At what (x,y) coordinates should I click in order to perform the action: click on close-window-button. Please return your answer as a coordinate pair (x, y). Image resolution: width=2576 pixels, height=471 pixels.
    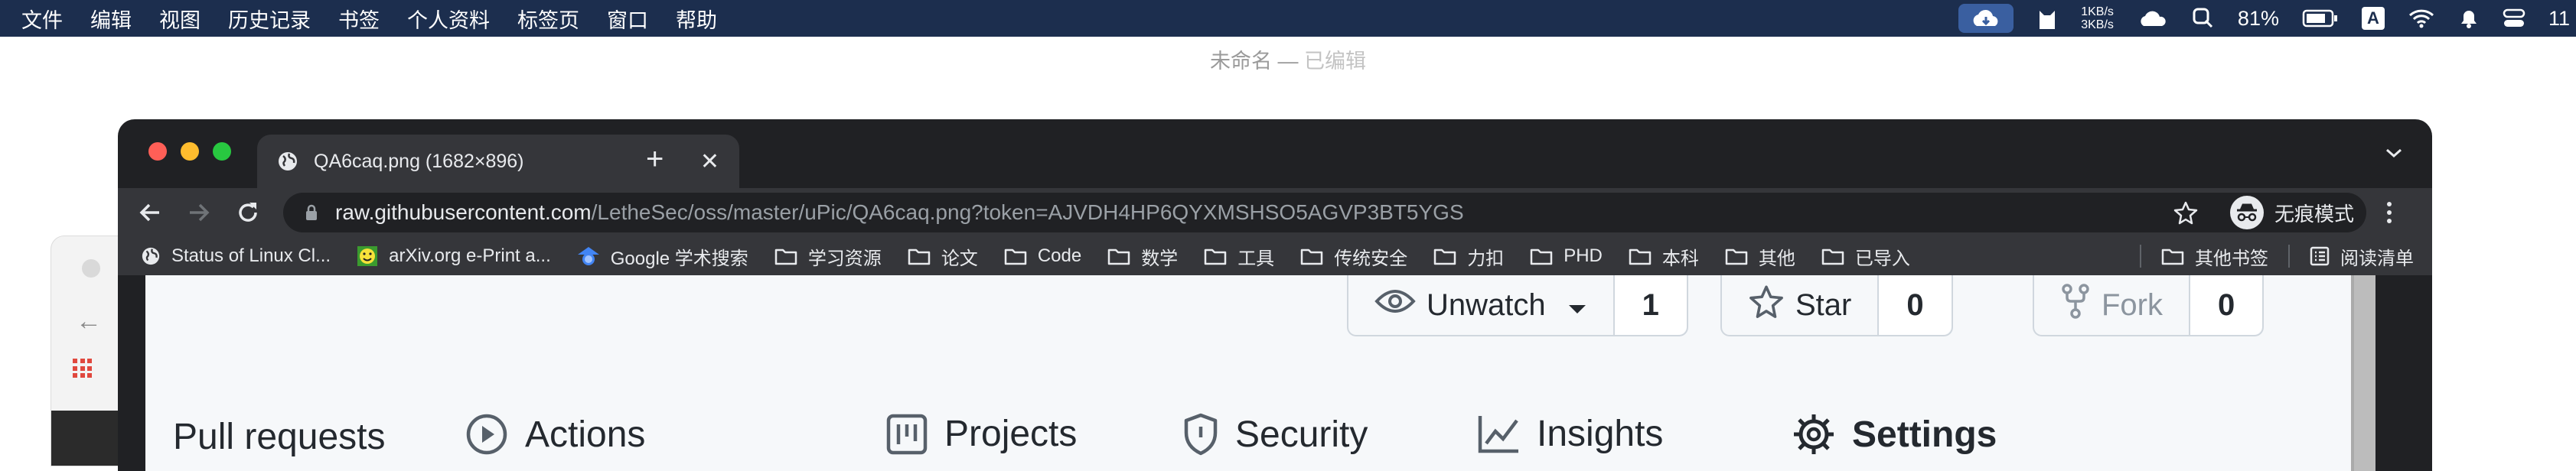
    Looking at the image, I should click on (157, 151).